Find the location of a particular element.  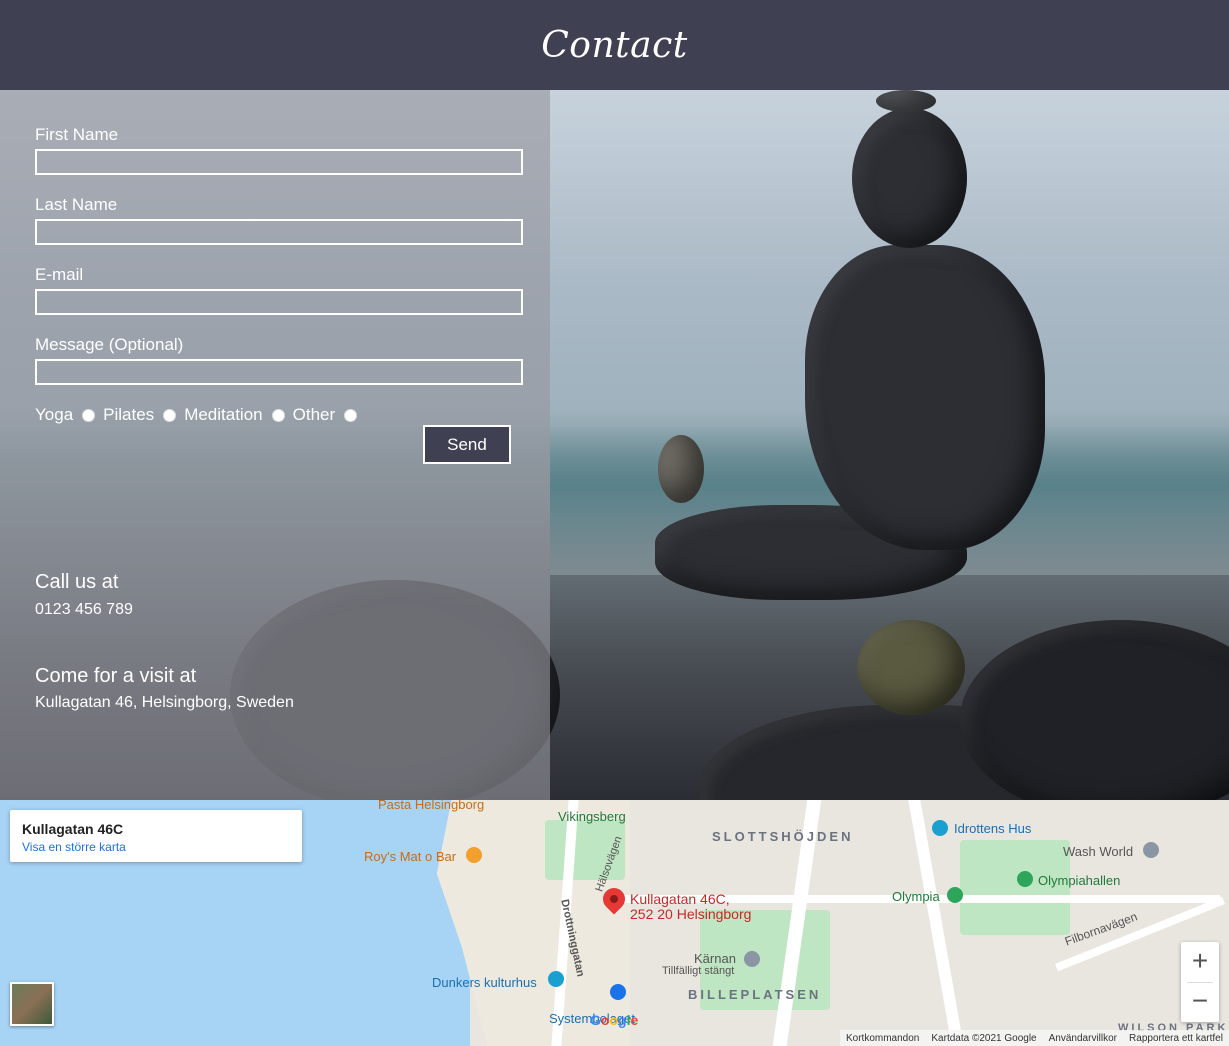

stone-small is located at coordinates (681, 469).